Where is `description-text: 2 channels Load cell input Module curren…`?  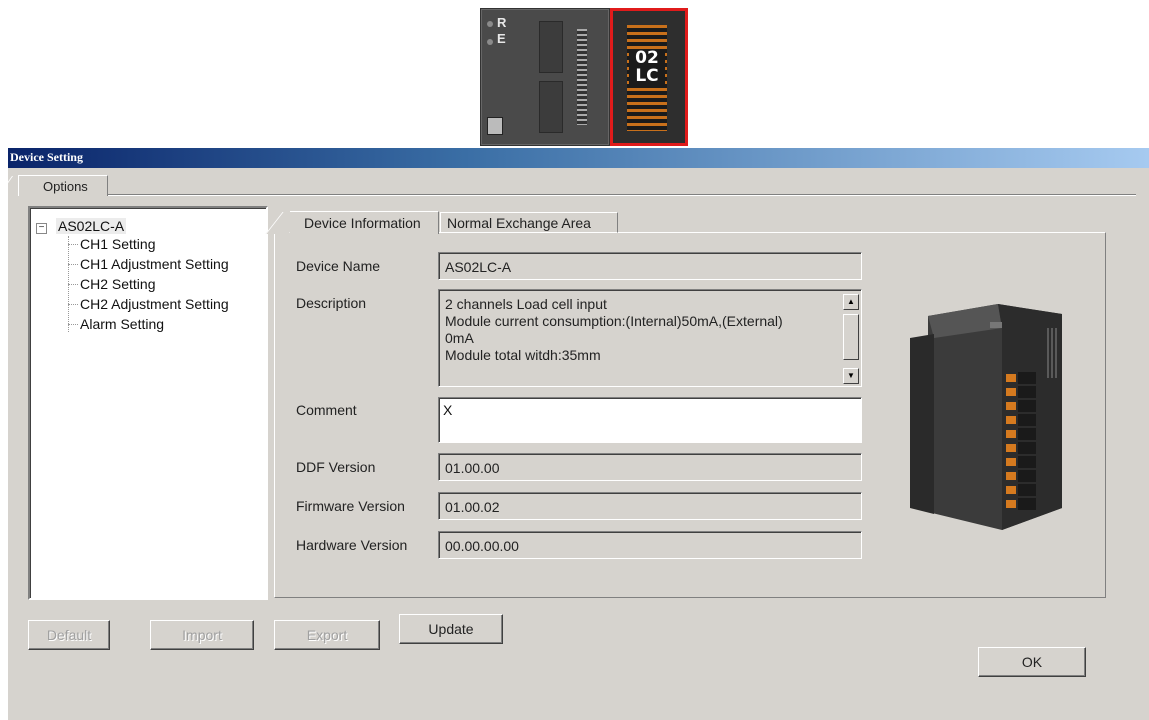
description-text: 2 channels Load cell input Module curren… is located at coordinates (614, 329).